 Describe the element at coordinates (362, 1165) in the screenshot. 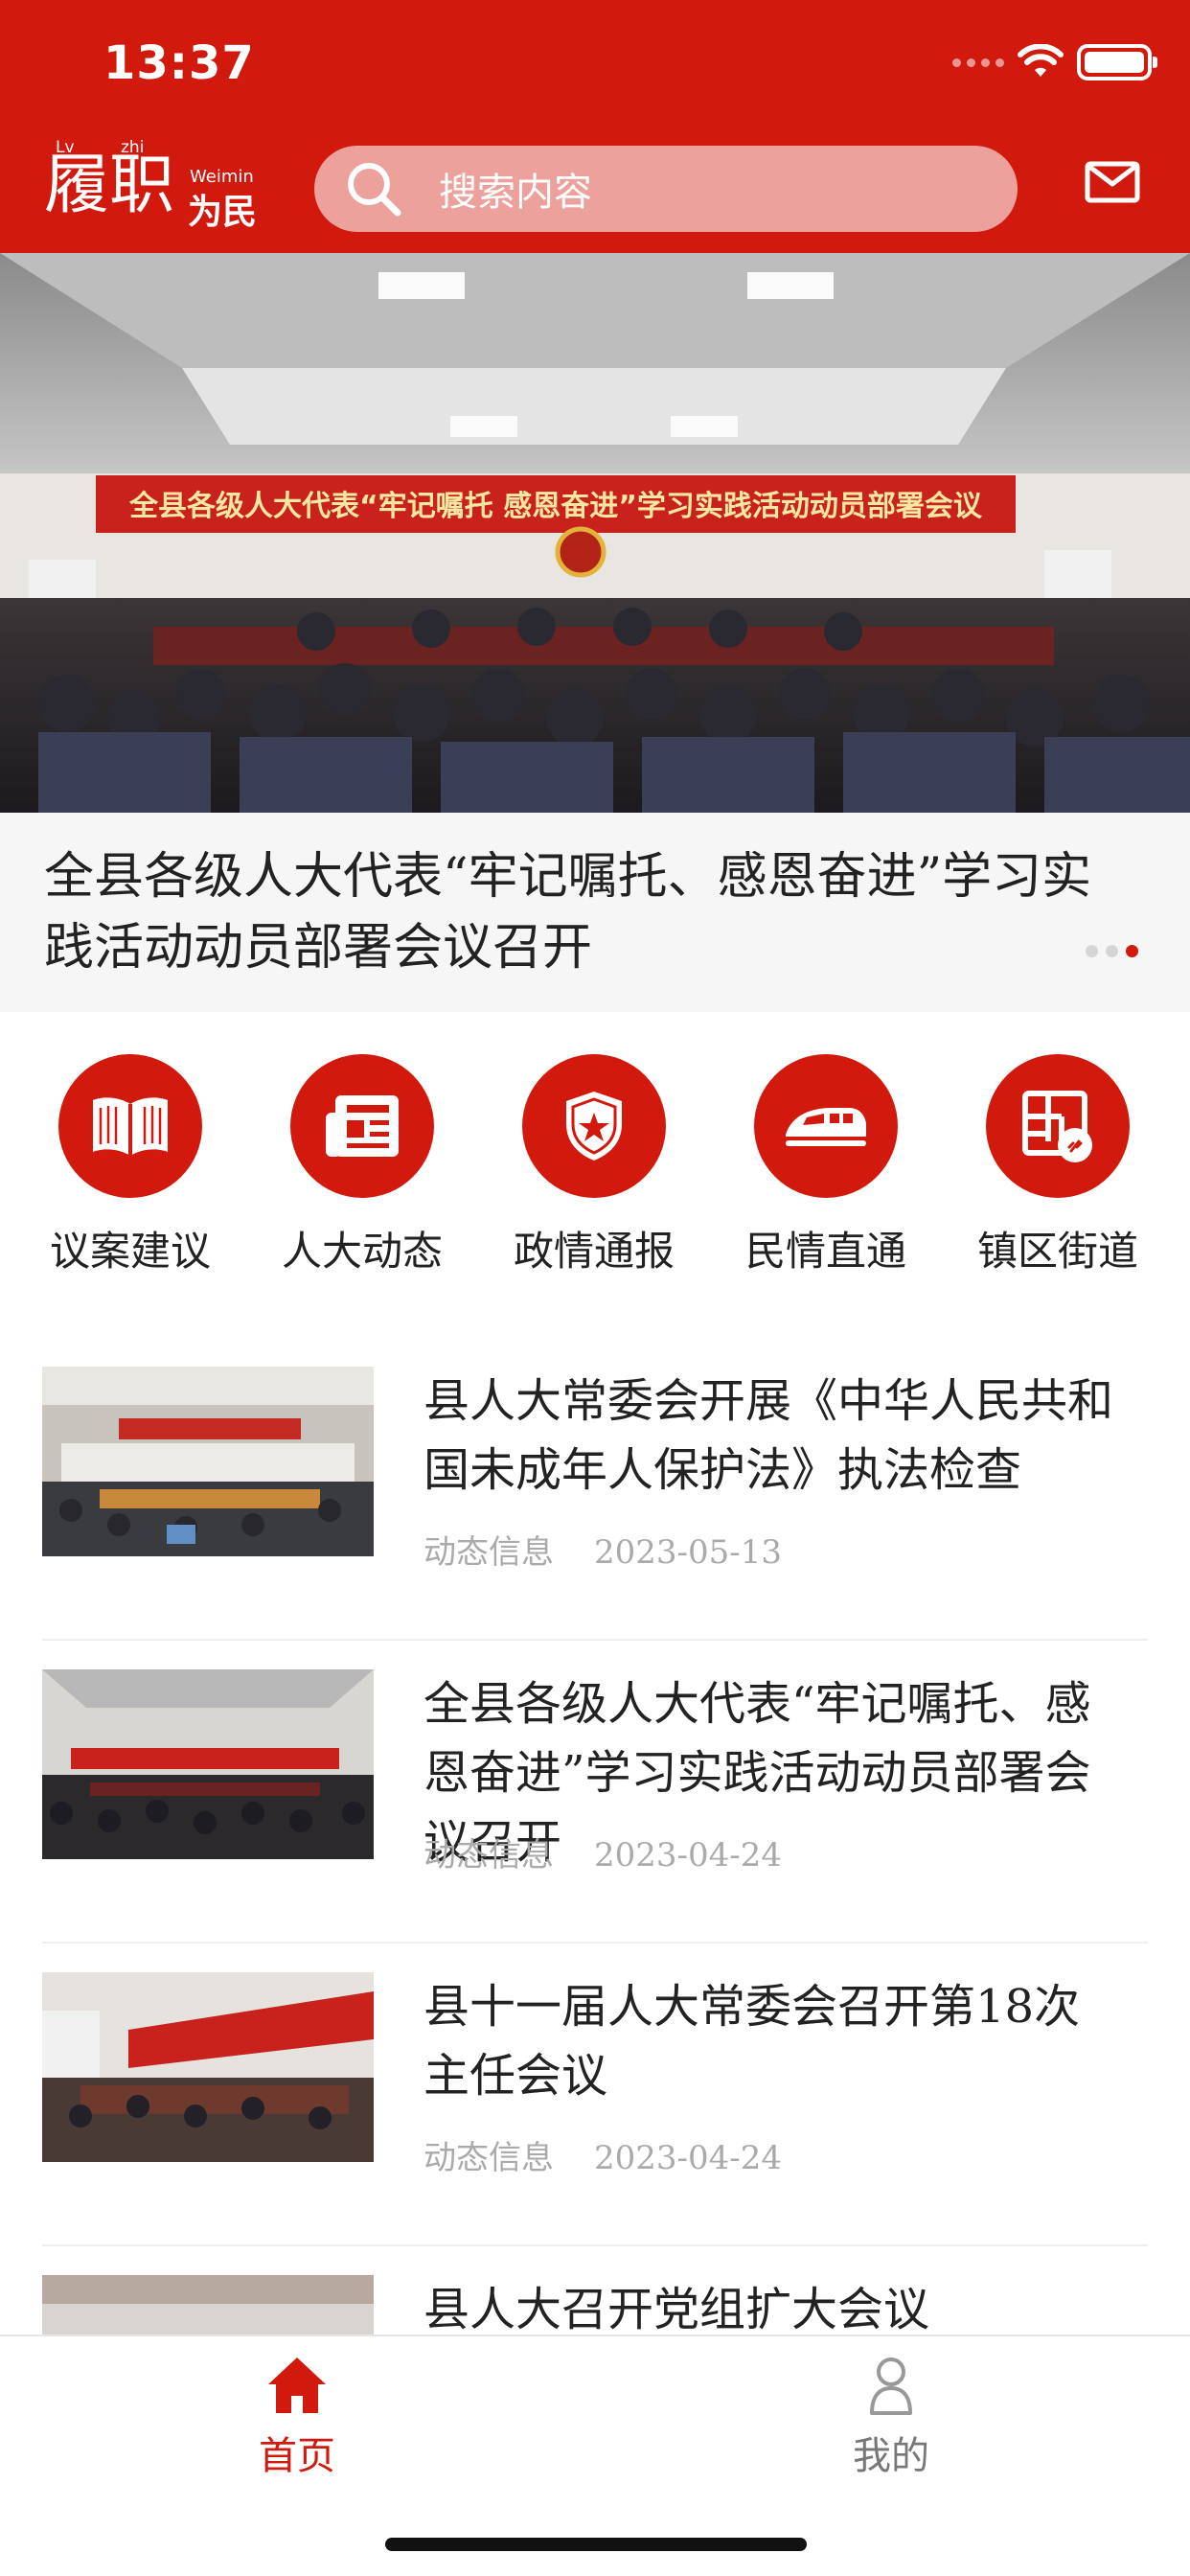

I see `category-npc-news: 人大动态` at that location.